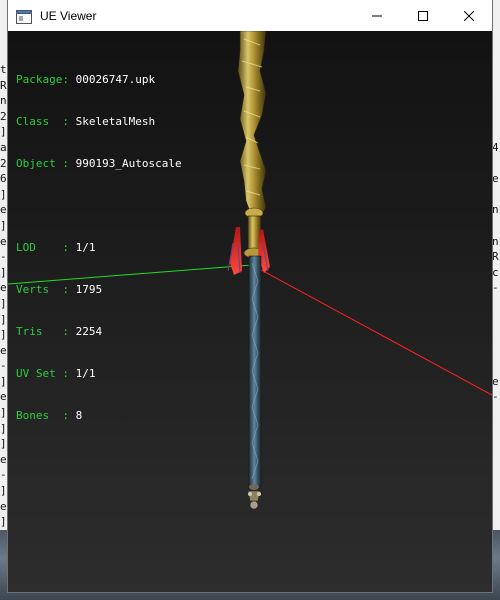  I want to click on info-bones-sep: :, so click(69, 415).